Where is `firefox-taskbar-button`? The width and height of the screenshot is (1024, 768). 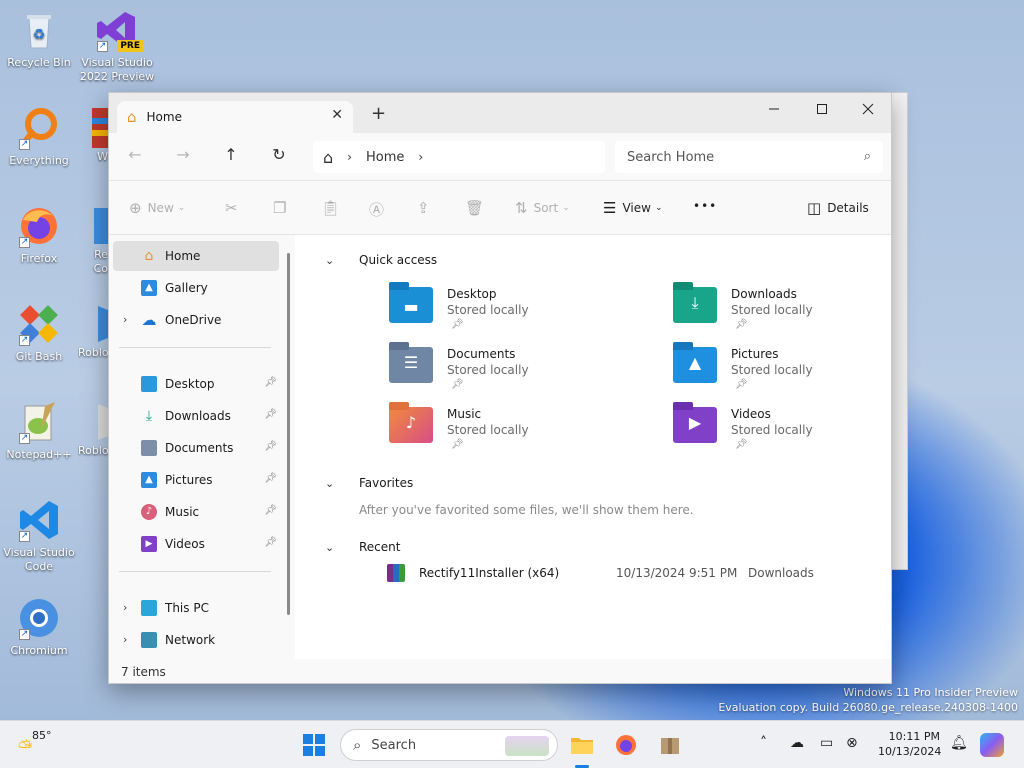 firefox-taskbar-button is located at coordinates (626, 745).